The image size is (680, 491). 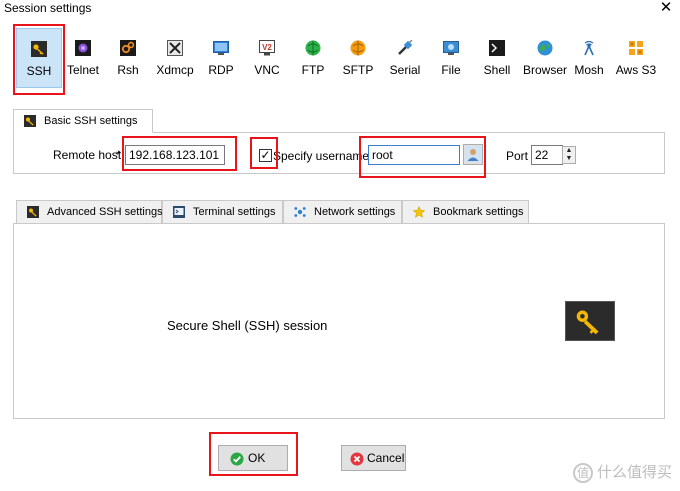 I want to click on tab-terminal-settings: Terminal settings, so click(x=222, y=212).